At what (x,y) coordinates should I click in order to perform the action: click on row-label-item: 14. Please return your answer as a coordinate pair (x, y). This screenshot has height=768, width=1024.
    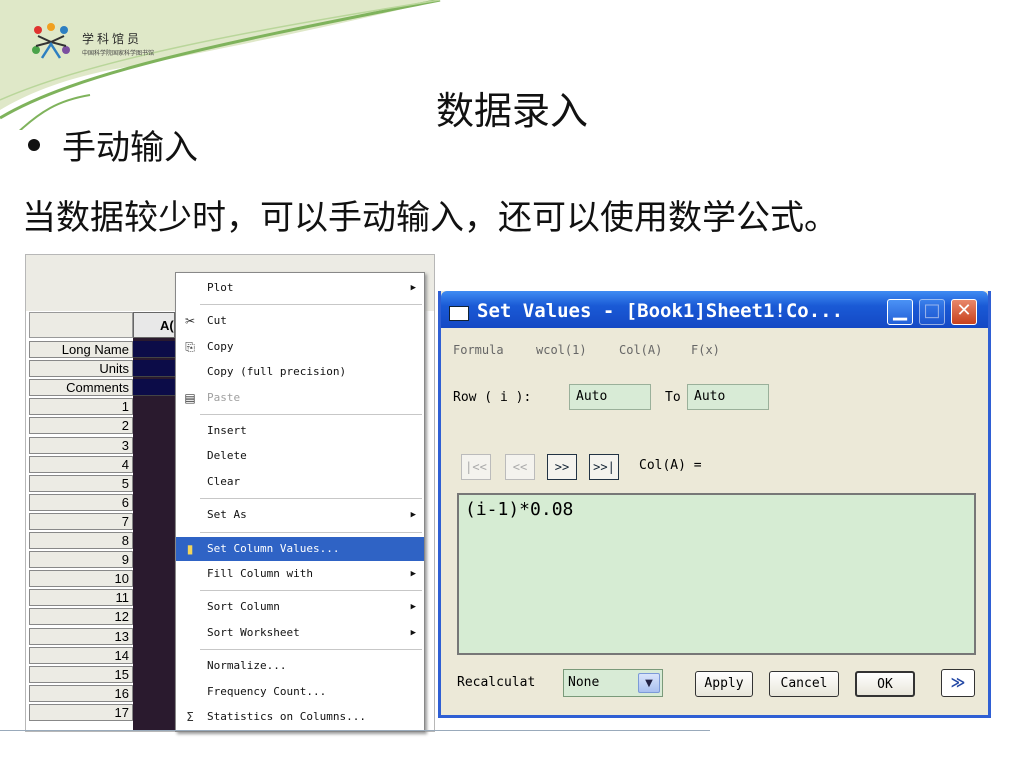
    Looking at the image, I should click on (81, 655).